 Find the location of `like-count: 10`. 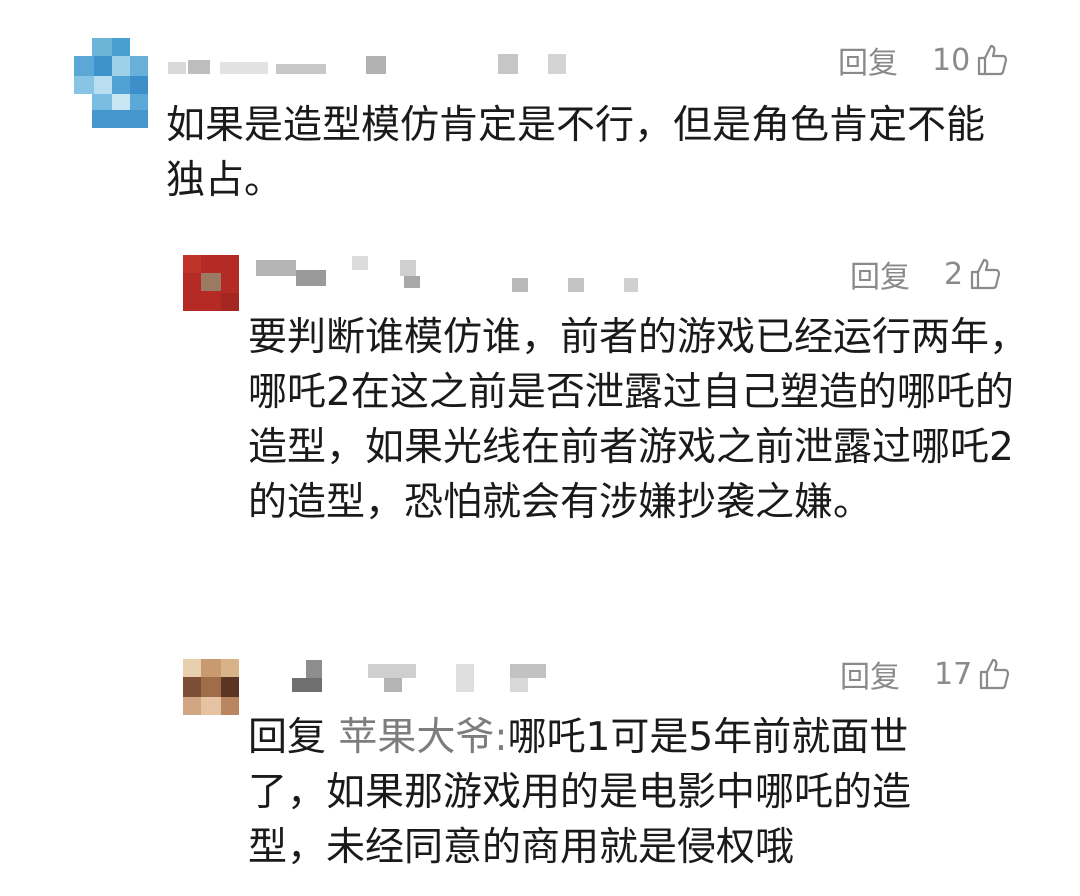

like-count: 10 is located at coordinates (951, 60).